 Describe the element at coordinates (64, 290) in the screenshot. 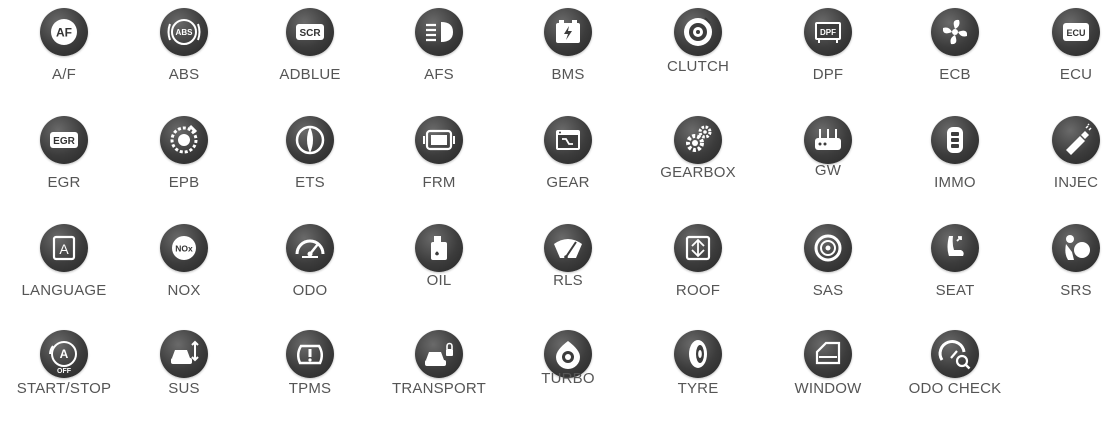

I see `function-label: LANGUAGE` at that location.